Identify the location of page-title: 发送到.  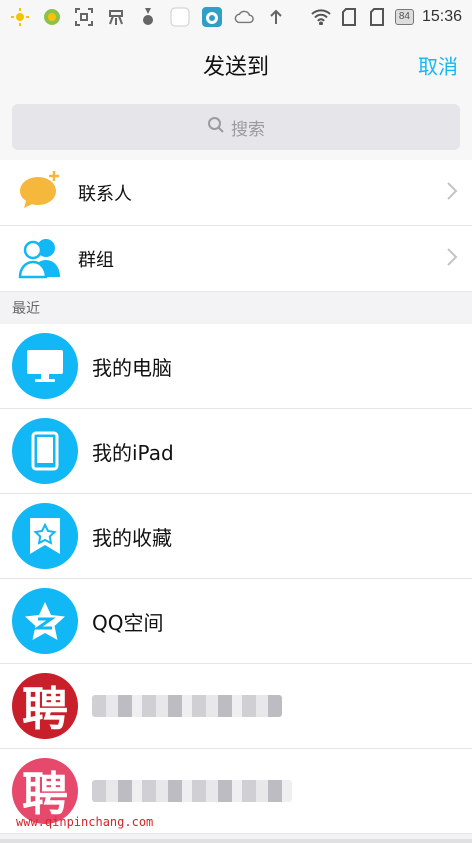
(235, 67).